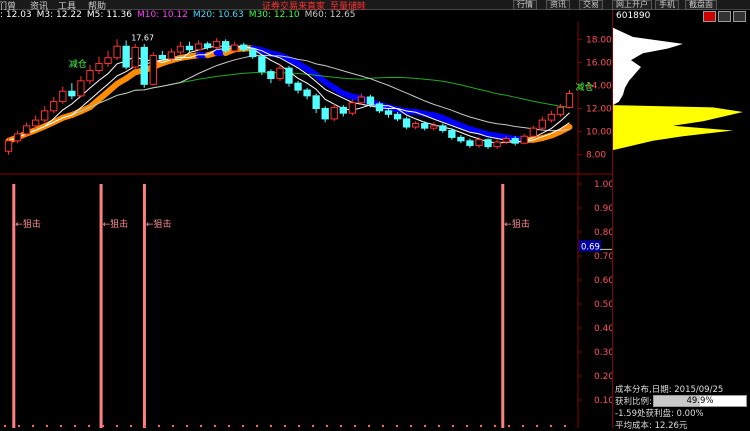 This screenshot has width=750, height=431. I want to click on price-axis-label: 16.00, so click(599, 63).